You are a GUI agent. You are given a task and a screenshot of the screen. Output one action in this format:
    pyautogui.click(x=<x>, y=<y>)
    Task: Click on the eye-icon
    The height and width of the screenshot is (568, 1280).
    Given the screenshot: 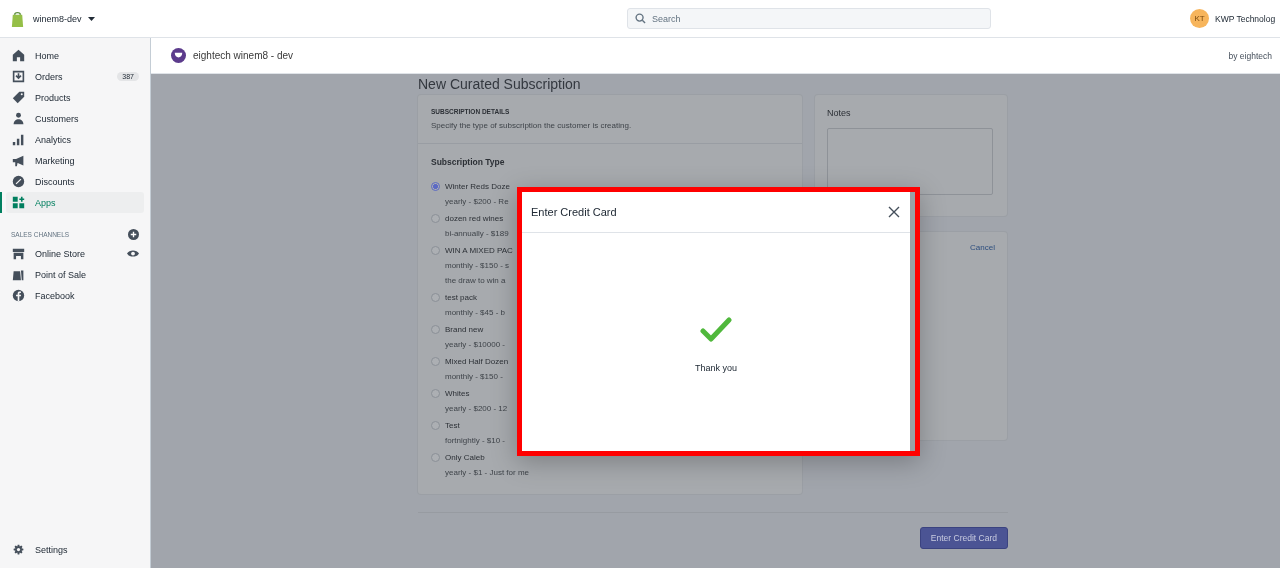 What is the action you would take?
    pyautogui.click(x=133, y=253)
    